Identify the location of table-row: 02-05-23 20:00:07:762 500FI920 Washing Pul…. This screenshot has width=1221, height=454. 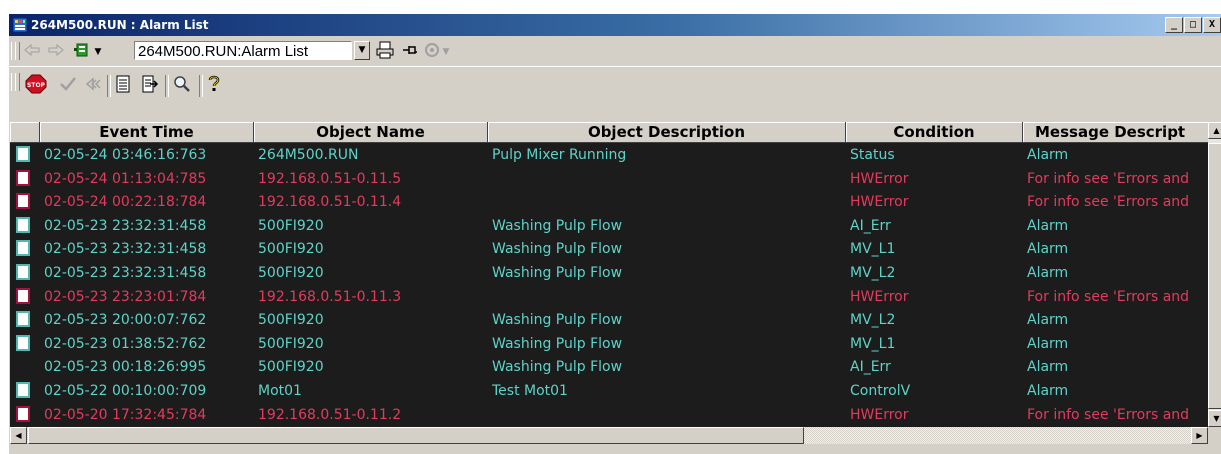
(609, 320).